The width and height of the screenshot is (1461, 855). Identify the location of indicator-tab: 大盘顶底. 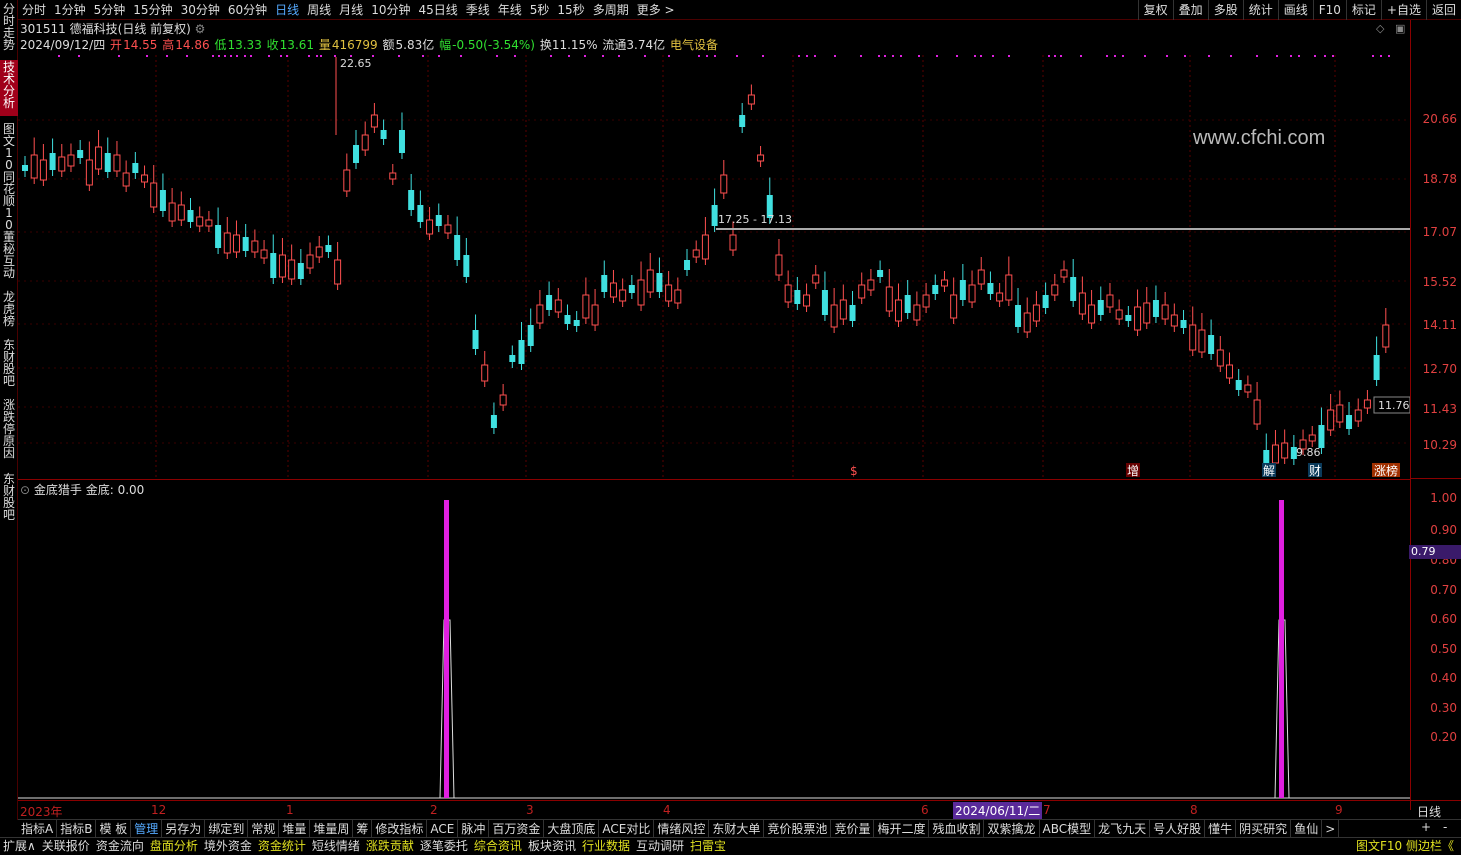
(572, 828).